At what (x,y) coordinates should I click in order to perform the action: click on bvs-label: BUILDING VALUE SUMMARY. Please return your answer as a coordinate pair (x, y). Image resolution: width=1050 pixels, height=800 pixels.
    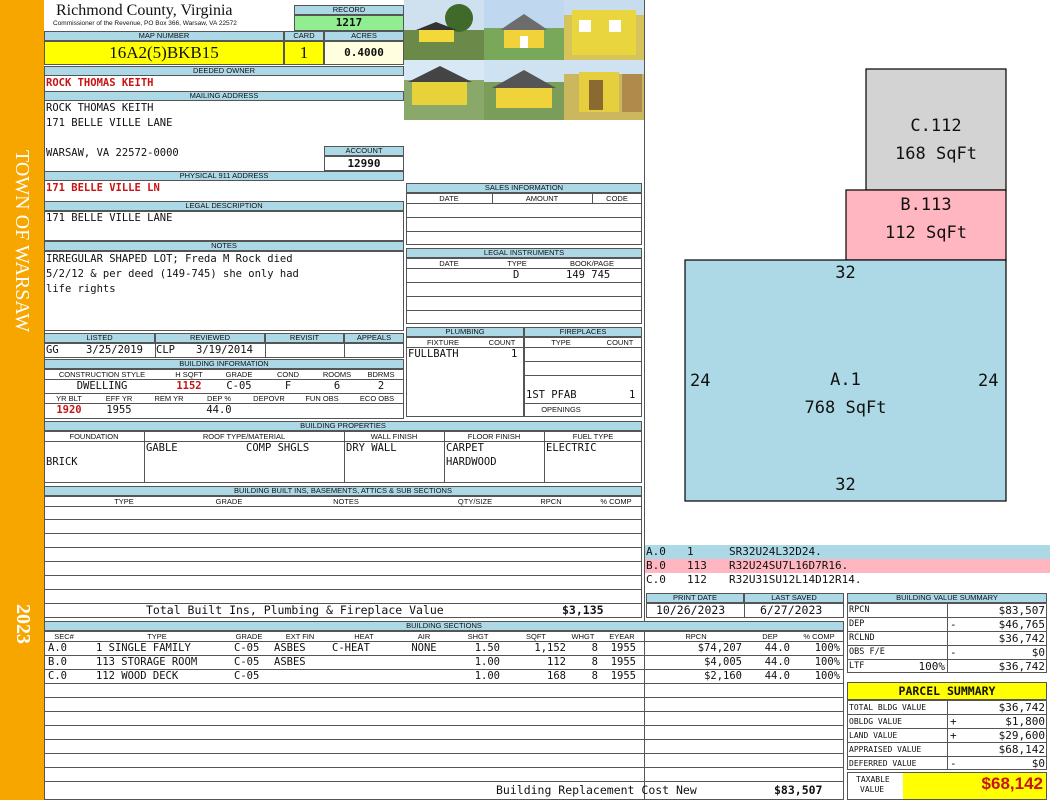
    Looking at the image, I should click on (947, 598).